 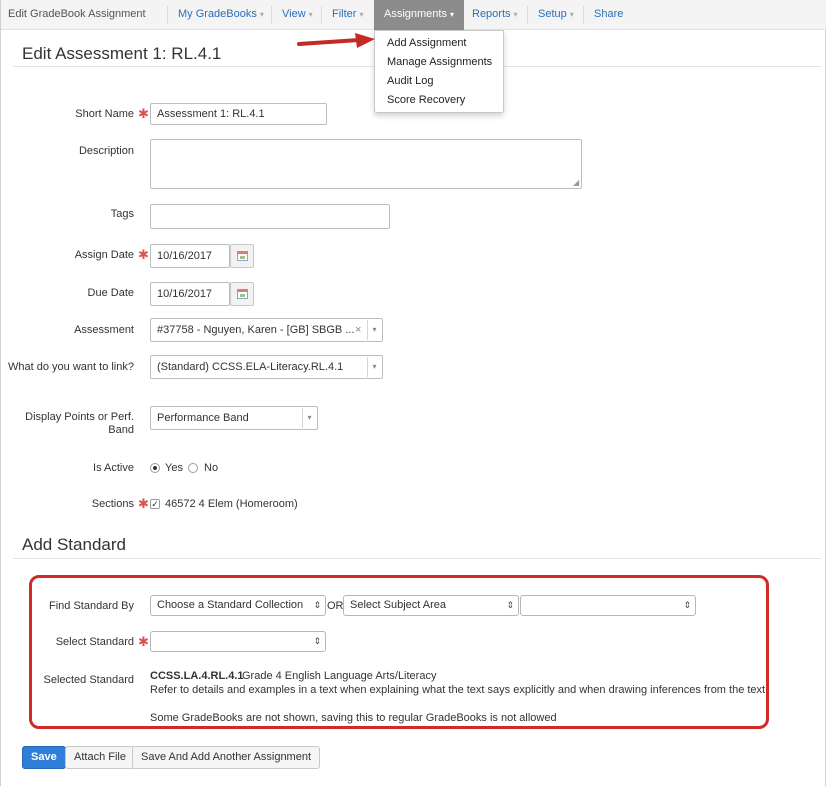 I want to click on display-select: Performance Band, so click(x=234, y=418).